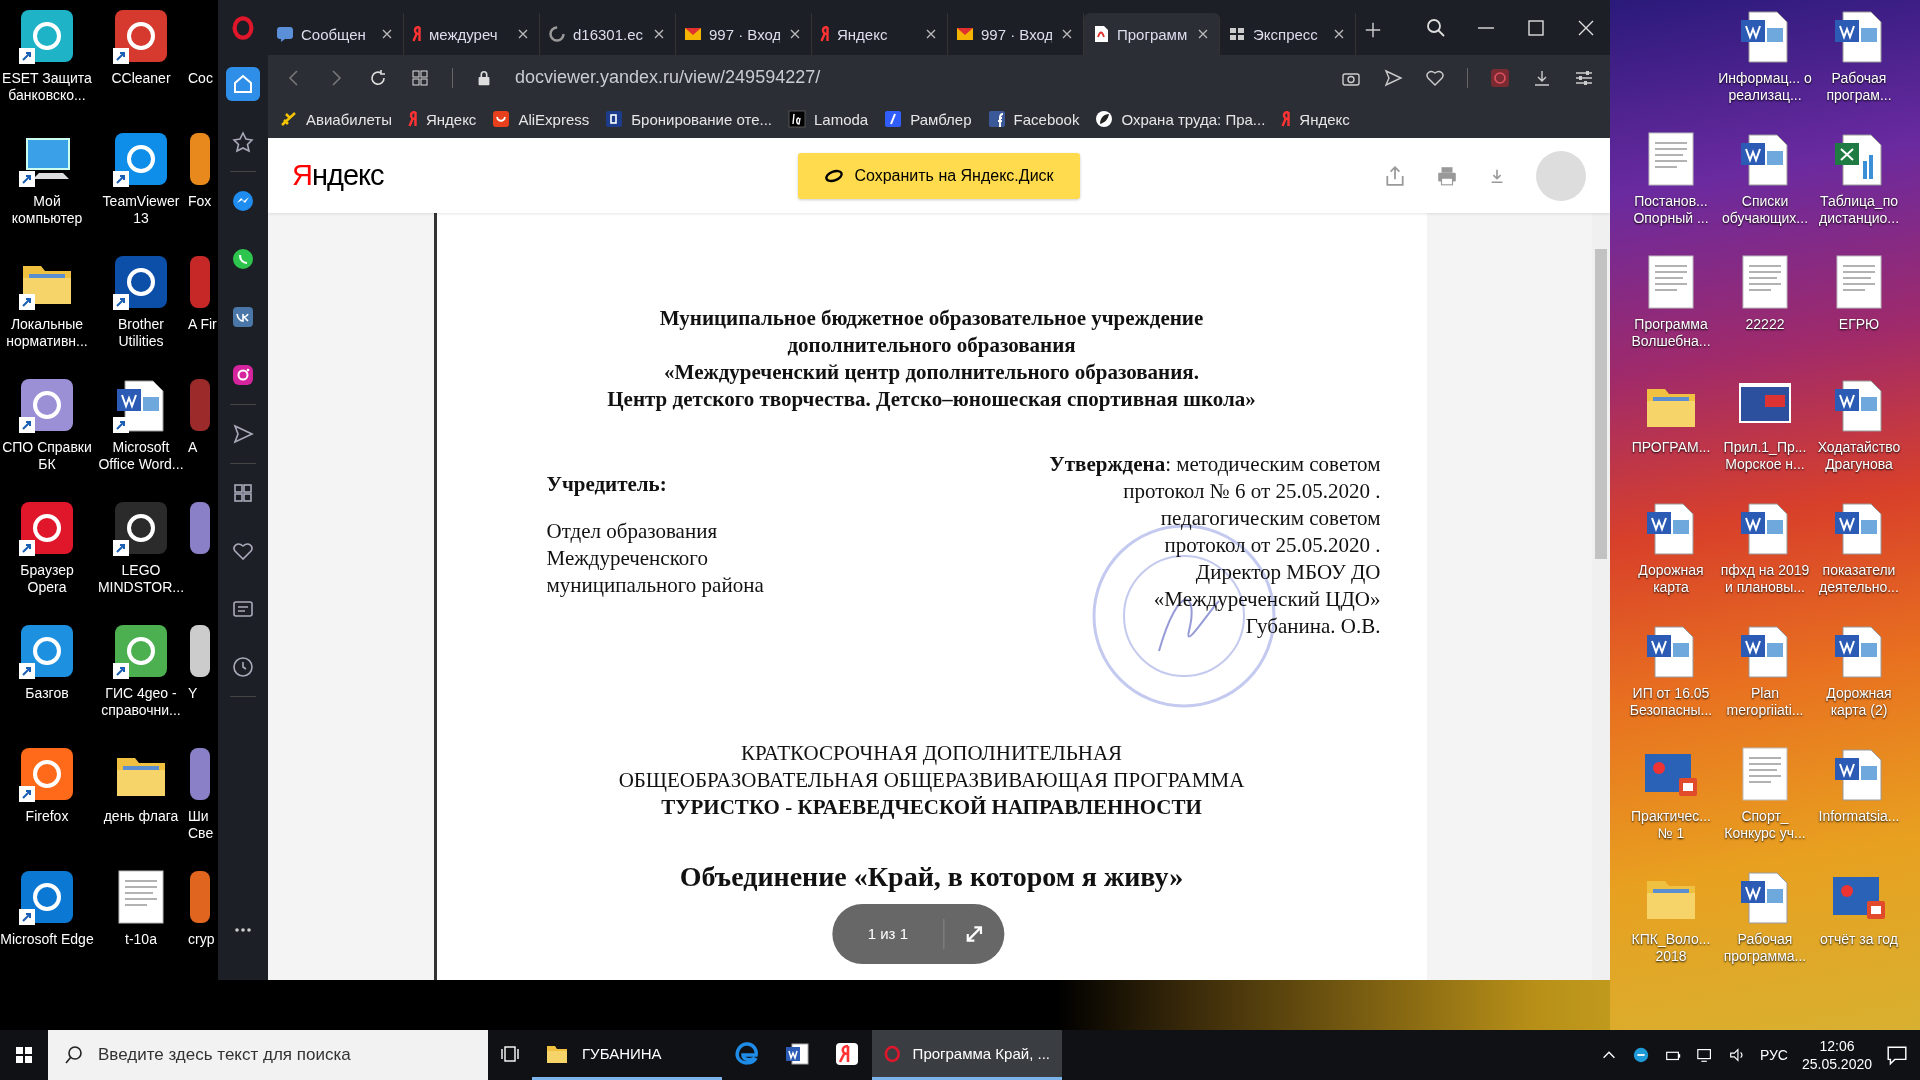  What do you see at coordinates (1859, 430) in the screenshot?
I see `desktop-shortcut: Ходатайство Драгунова` at bounding box center [1859, 430].